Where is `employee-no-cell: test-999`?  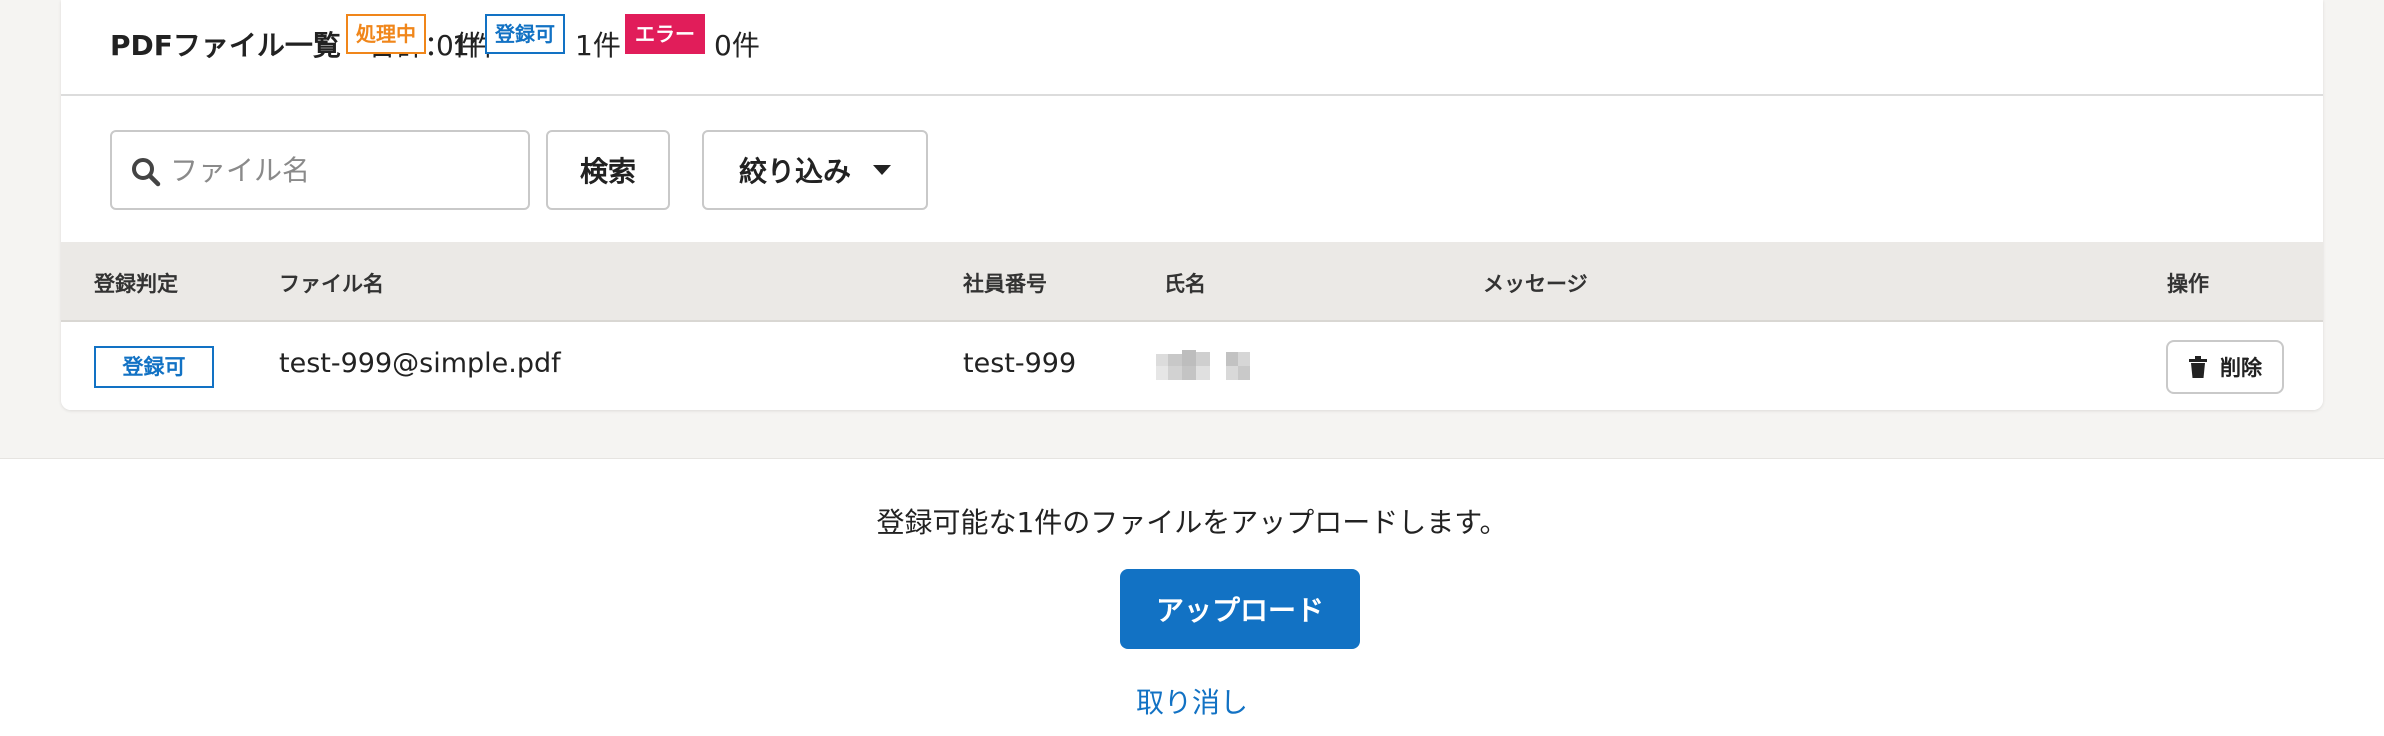
employee-no-cell: test-999 is located at coordinates (1020, 363).